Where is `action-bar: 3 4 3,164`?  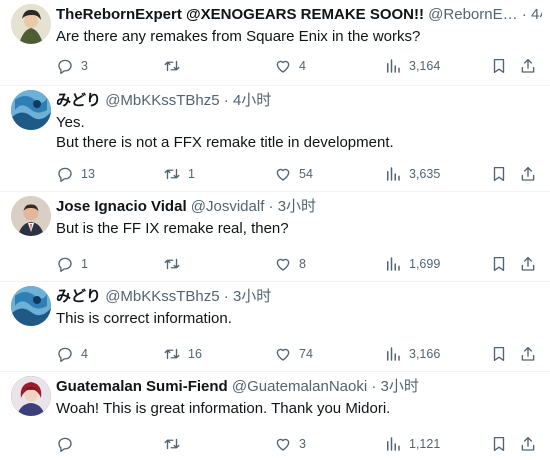 action-bar: 3 4 3,164 is located at coordinates (303, 66).